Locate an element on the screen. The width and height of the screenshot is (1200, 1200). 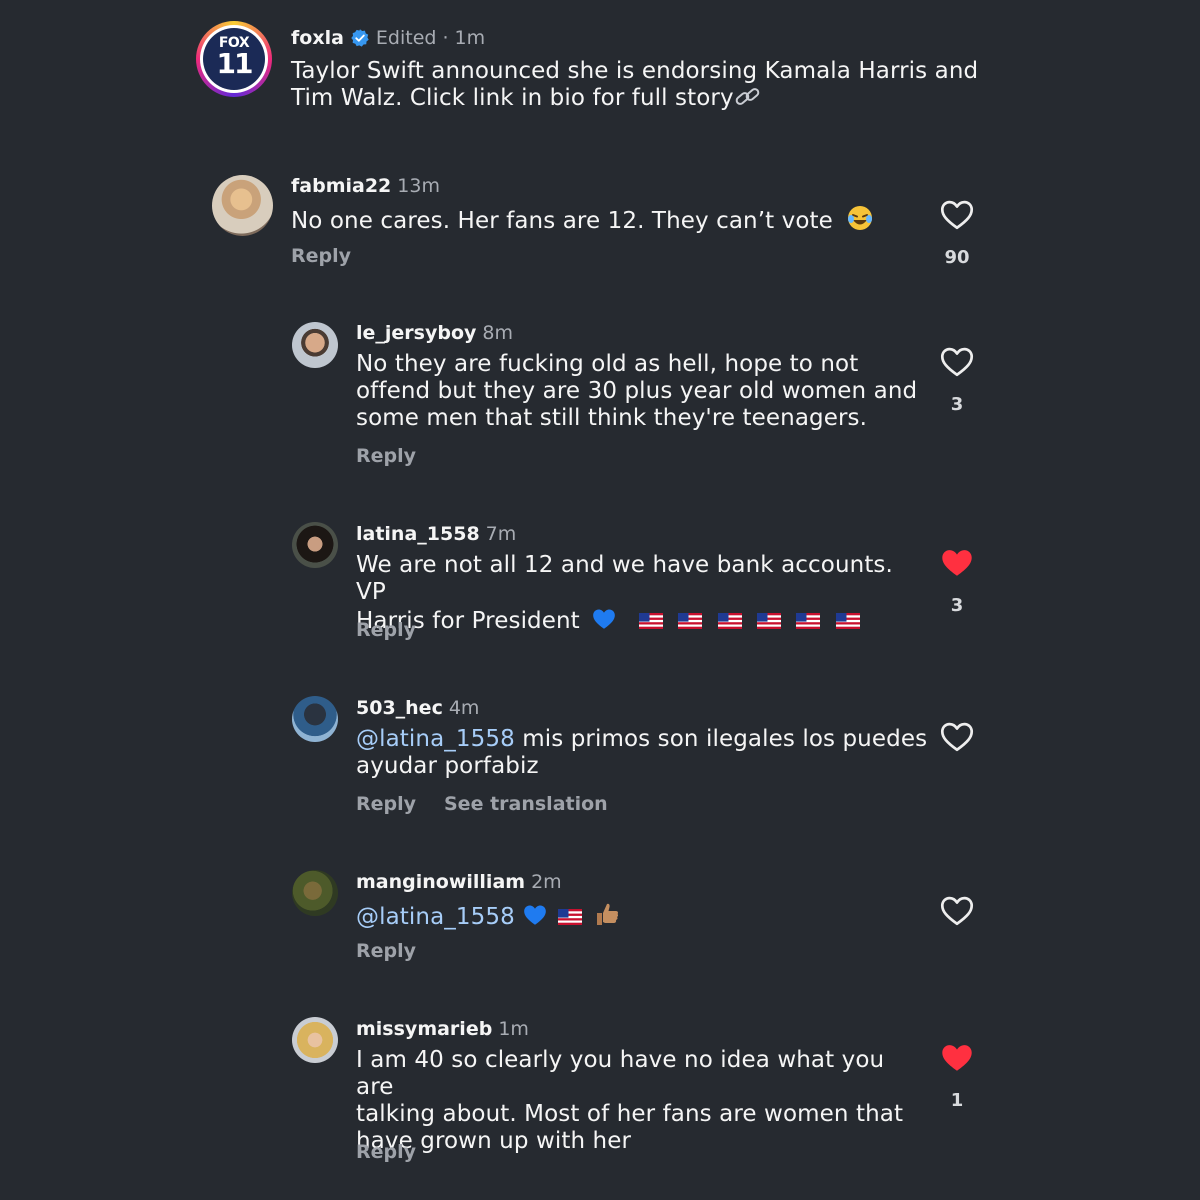
comment-text: @latina_1558 is located at coordinates (641, 915).